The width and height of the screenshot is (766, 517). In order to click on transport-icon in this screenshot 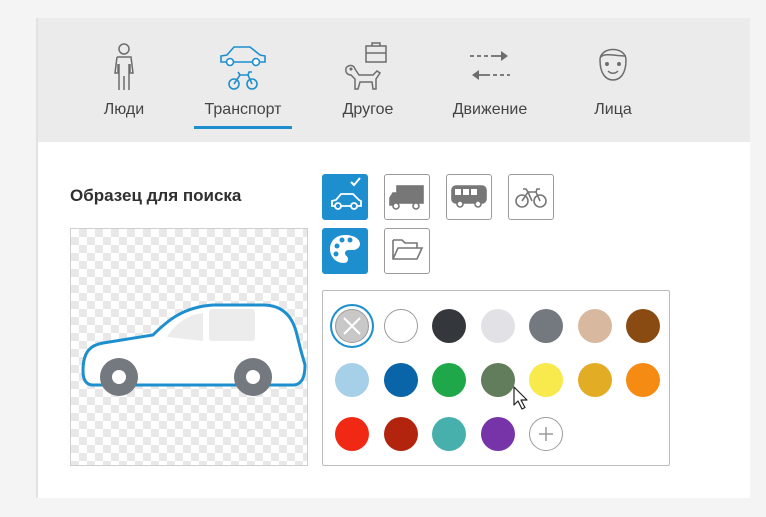, I will do `click(243, 69)`.